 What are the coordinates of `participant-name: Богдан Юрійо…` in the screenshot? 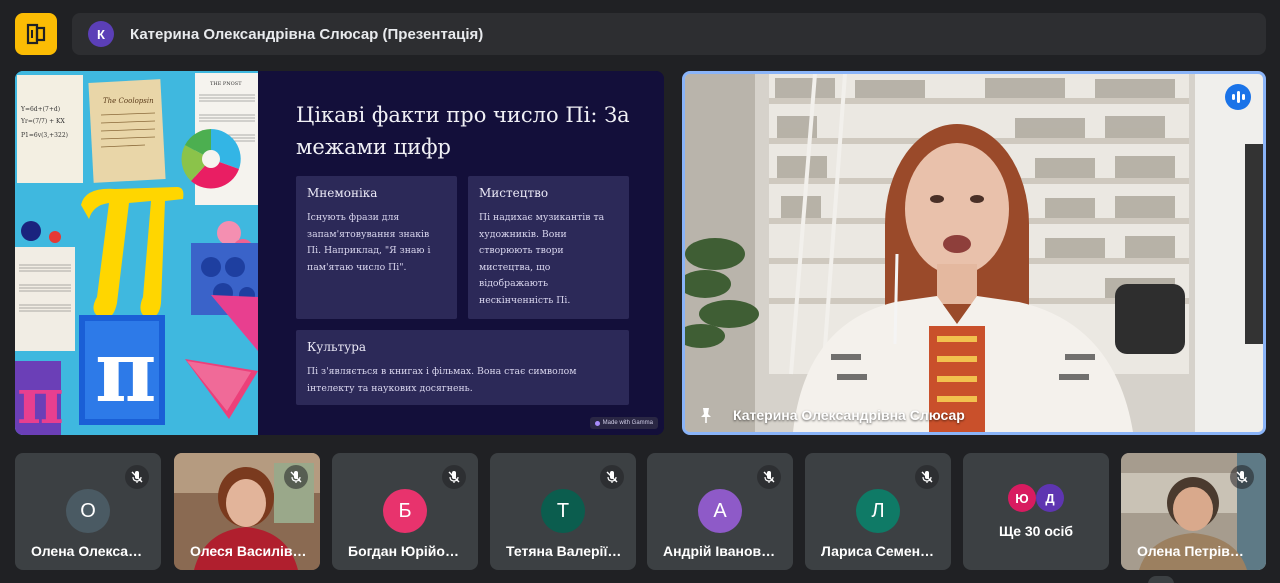 It's located at (403, 551).